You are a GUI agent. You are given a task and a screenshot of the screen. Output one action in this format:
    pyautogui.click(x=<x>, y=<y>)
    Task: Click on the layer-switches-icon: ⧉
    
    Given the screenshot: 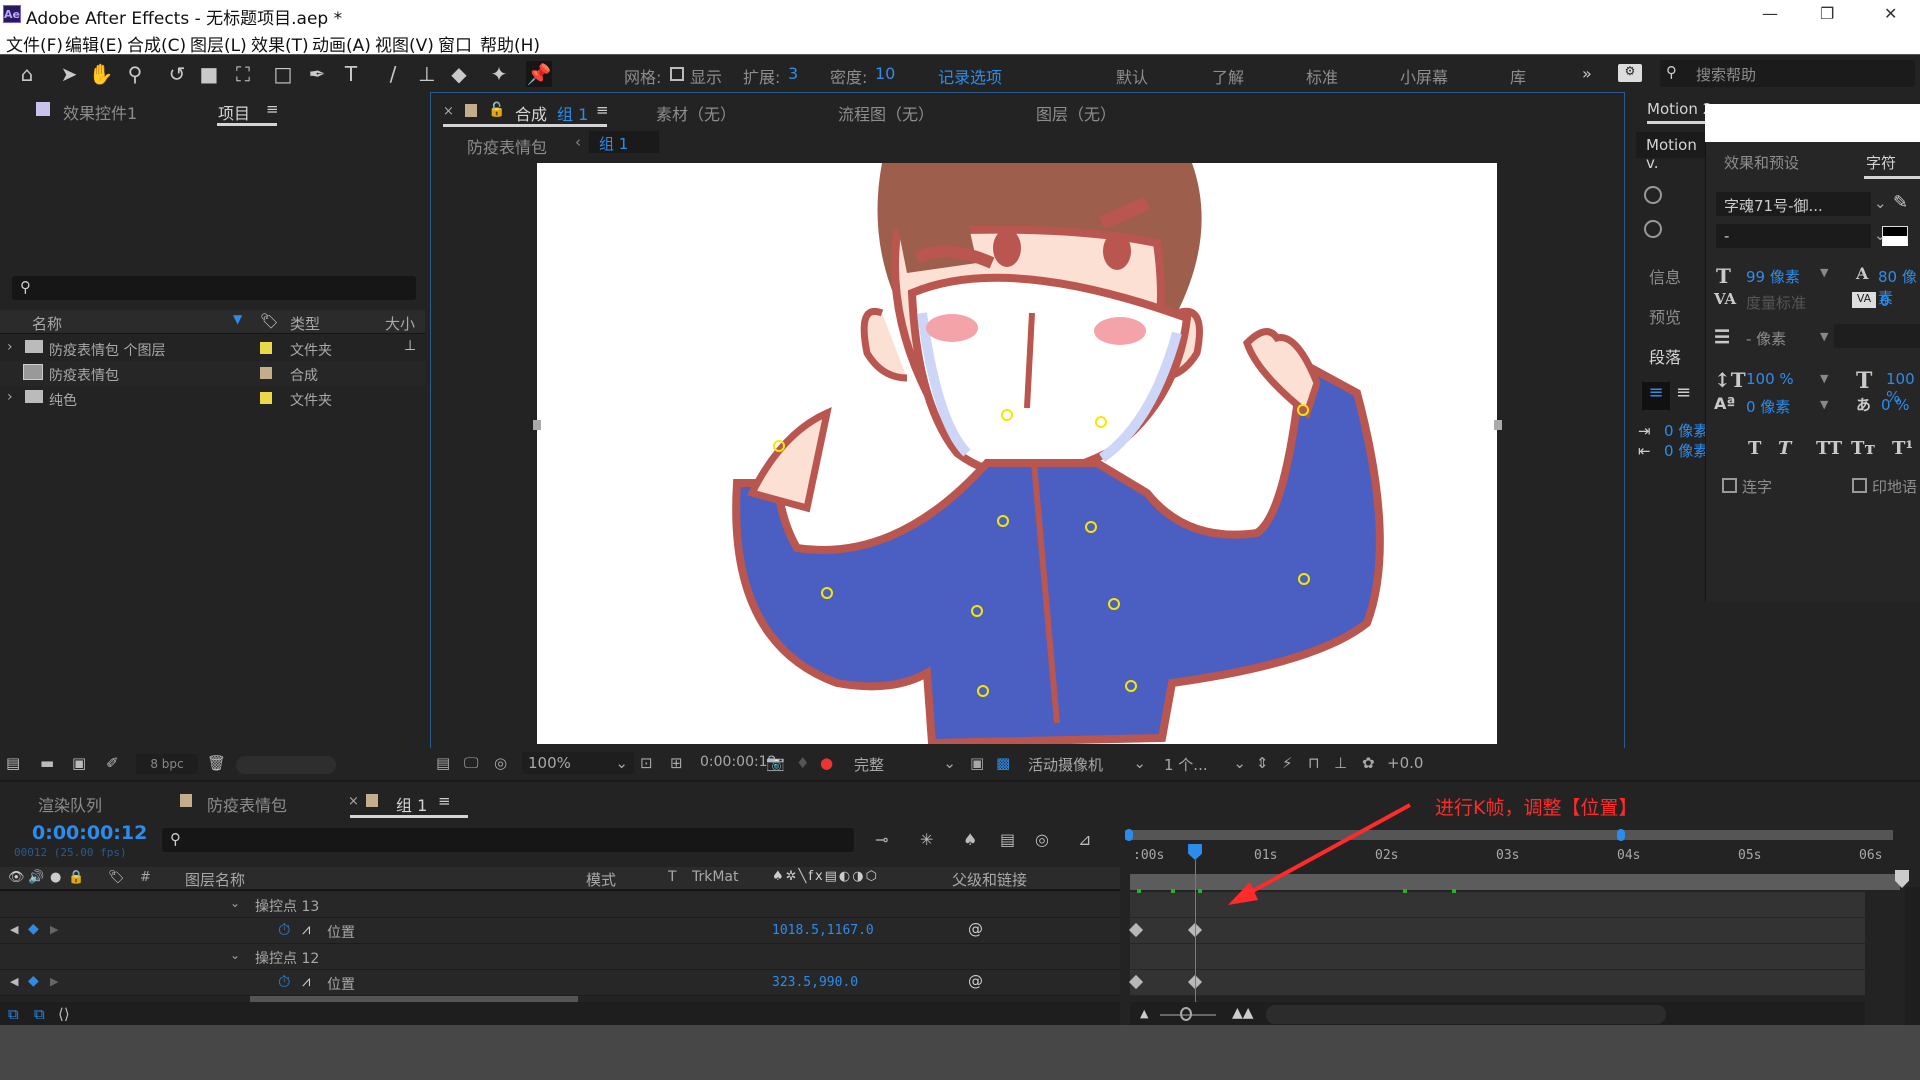 What is the action you would take?
    pyautogui.click(x=13, y=1014)
    